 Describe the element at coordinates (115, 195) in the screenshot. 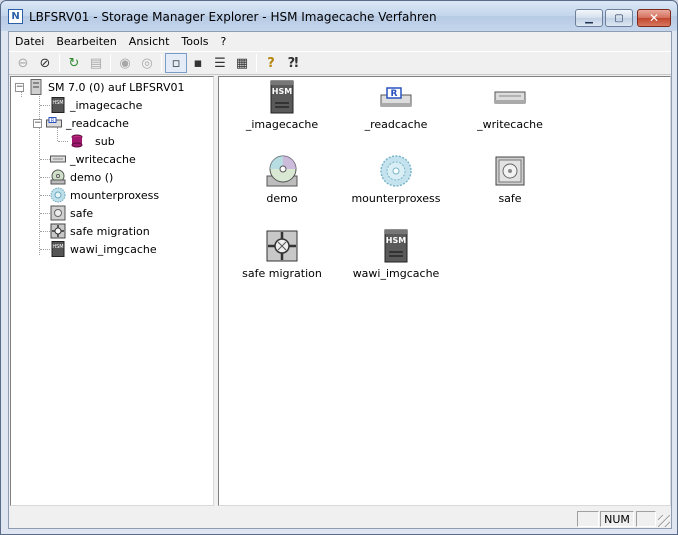

I see `tree-item-label: mounterproxess` at that location.